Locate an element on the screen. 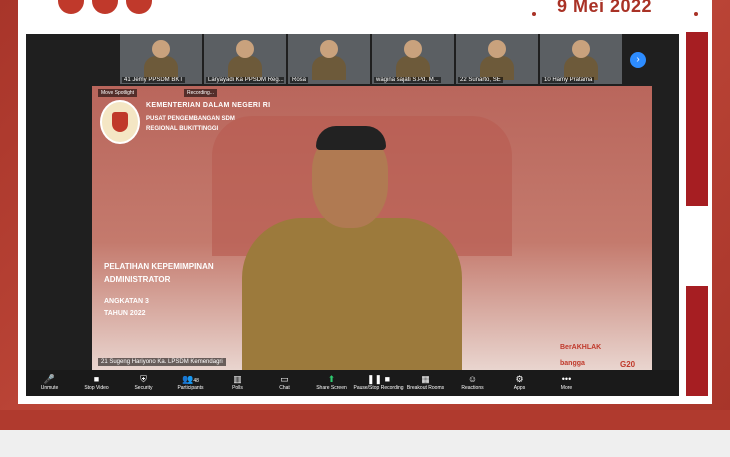  speaker-uniform is located at coordinates (352, 294).